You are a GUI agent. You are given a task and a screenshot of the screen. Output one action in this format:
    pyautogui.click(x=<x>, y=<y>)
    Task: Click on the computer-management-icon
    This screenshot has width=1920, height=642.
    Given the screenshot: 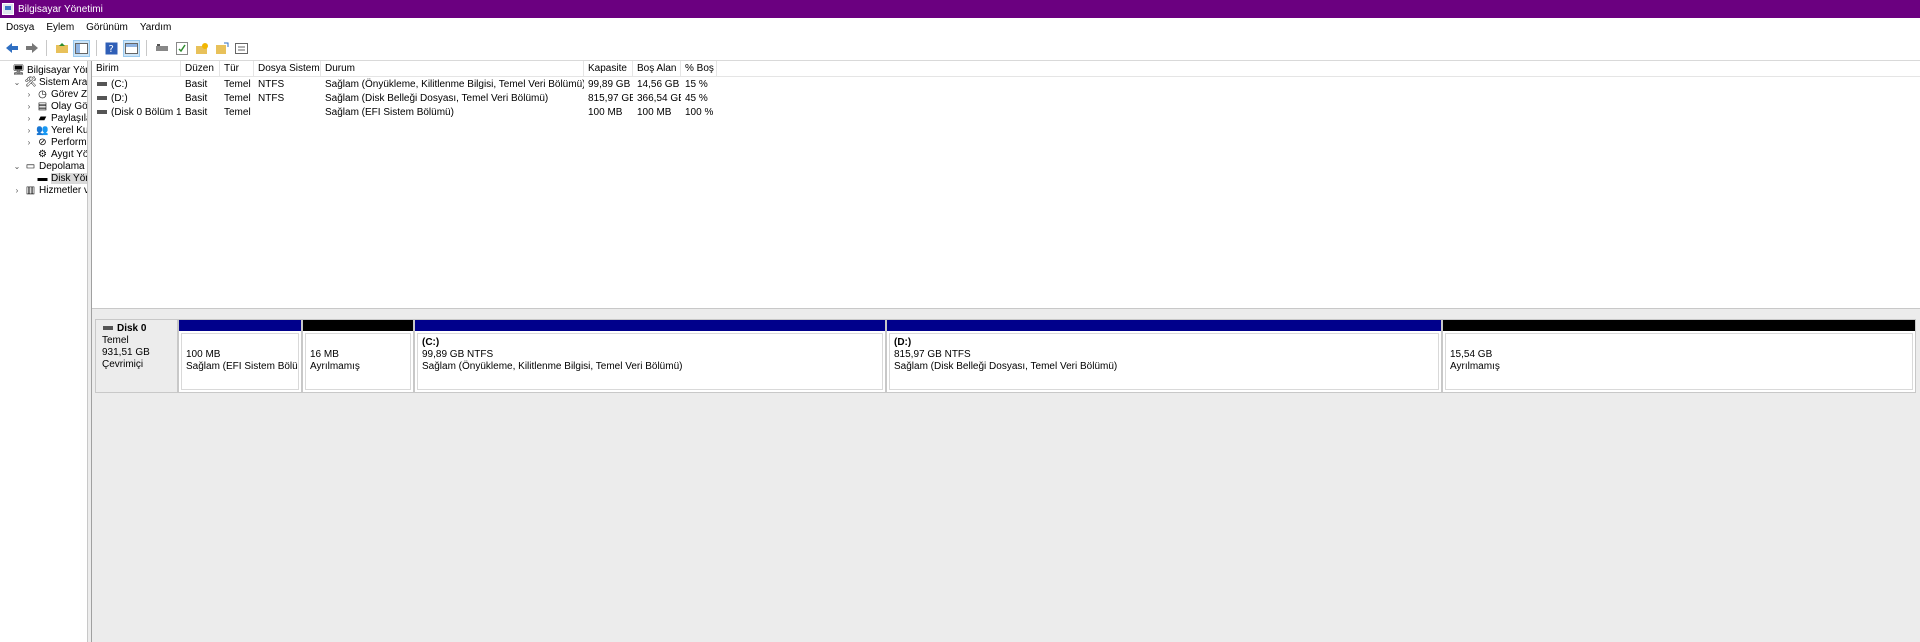 What is the action you would take?
    pyautogui.click(x=8, y=9)
    